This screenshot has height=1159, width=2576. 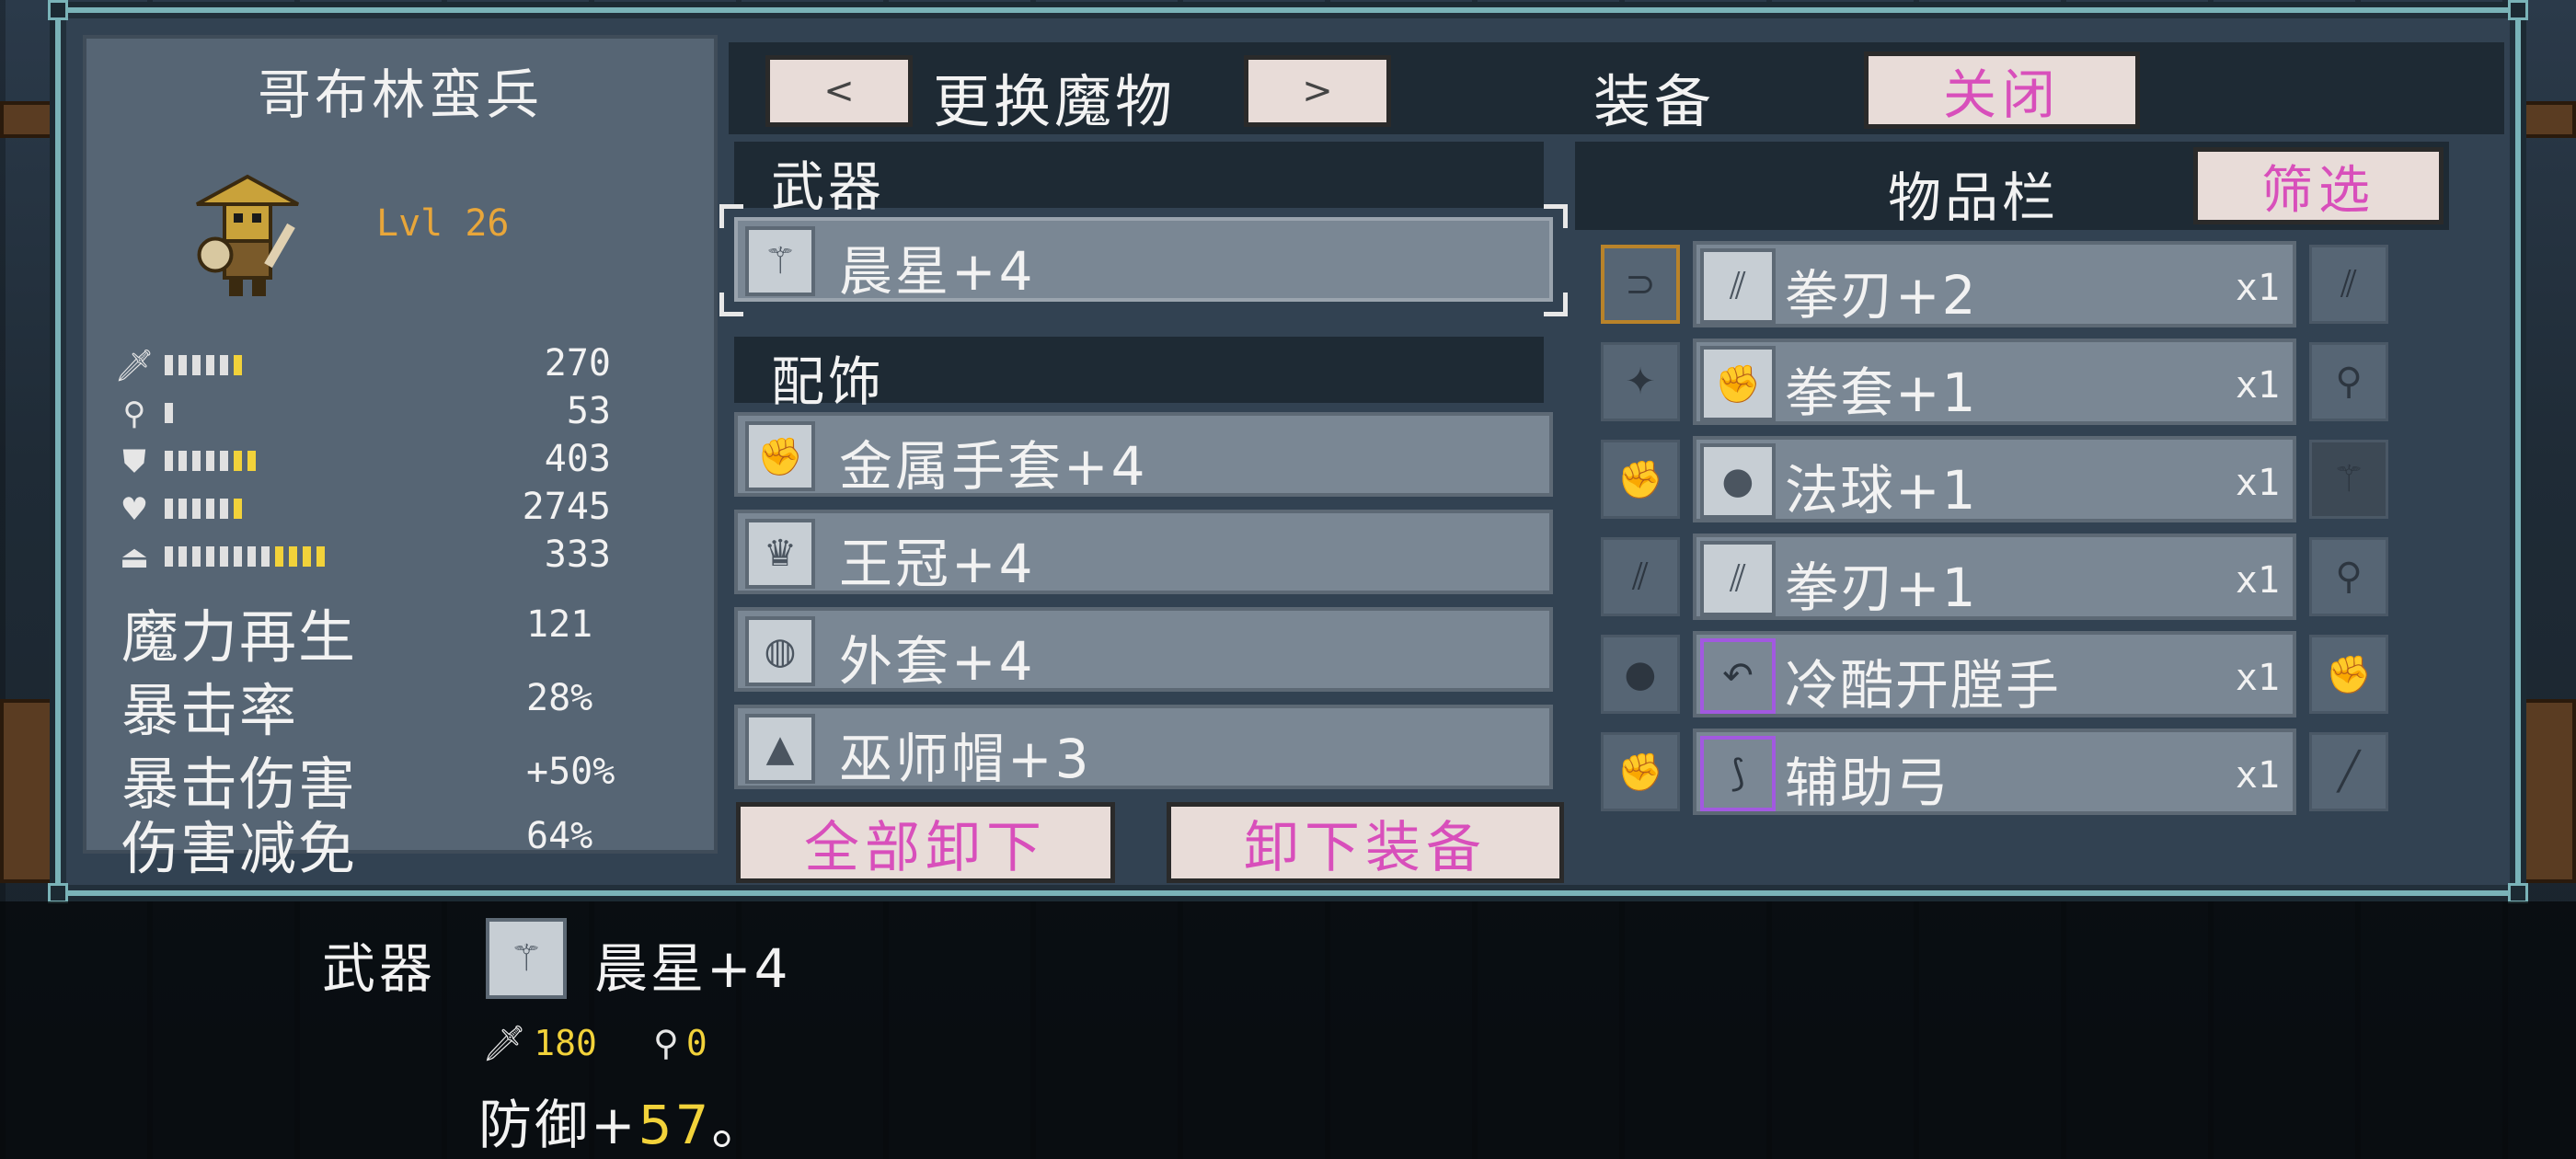 I want to click on weapon-slot: ⚚ 晨星+4, so click(x=1143, y=260).